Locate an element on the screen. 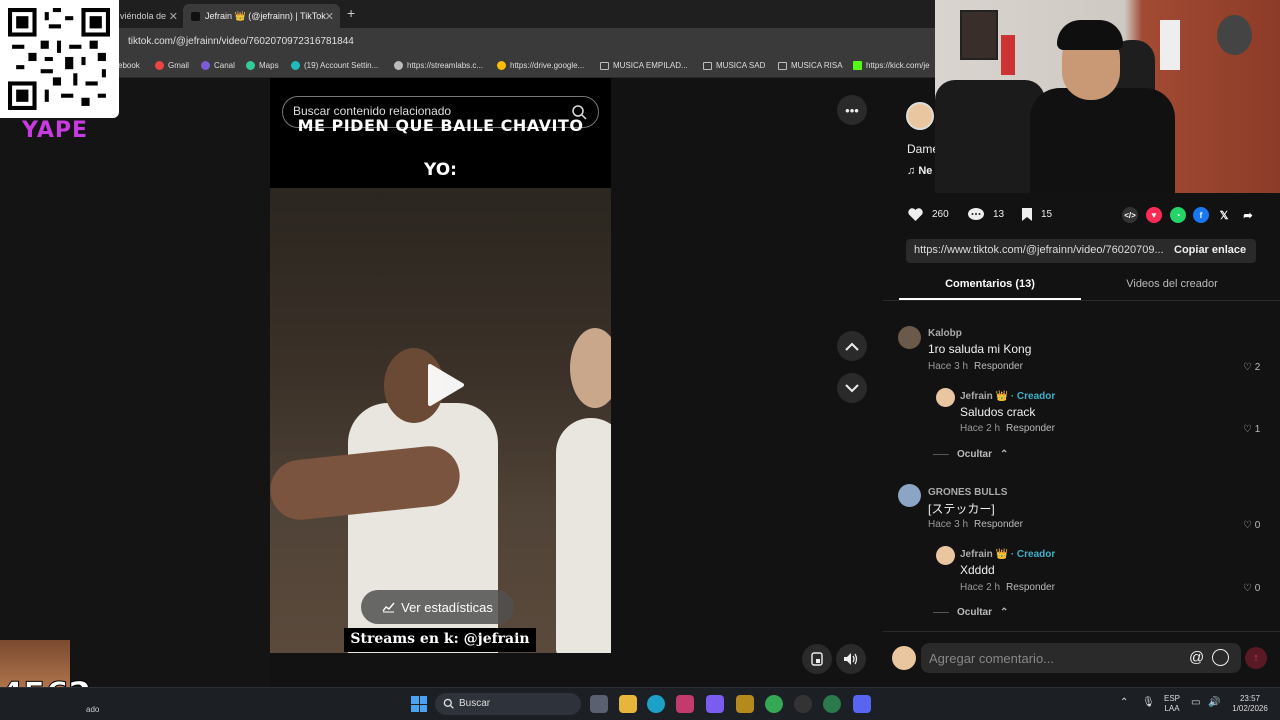 This screenshot has height=720, width=1280. copilot-icon is located at coordinates (715, 704).